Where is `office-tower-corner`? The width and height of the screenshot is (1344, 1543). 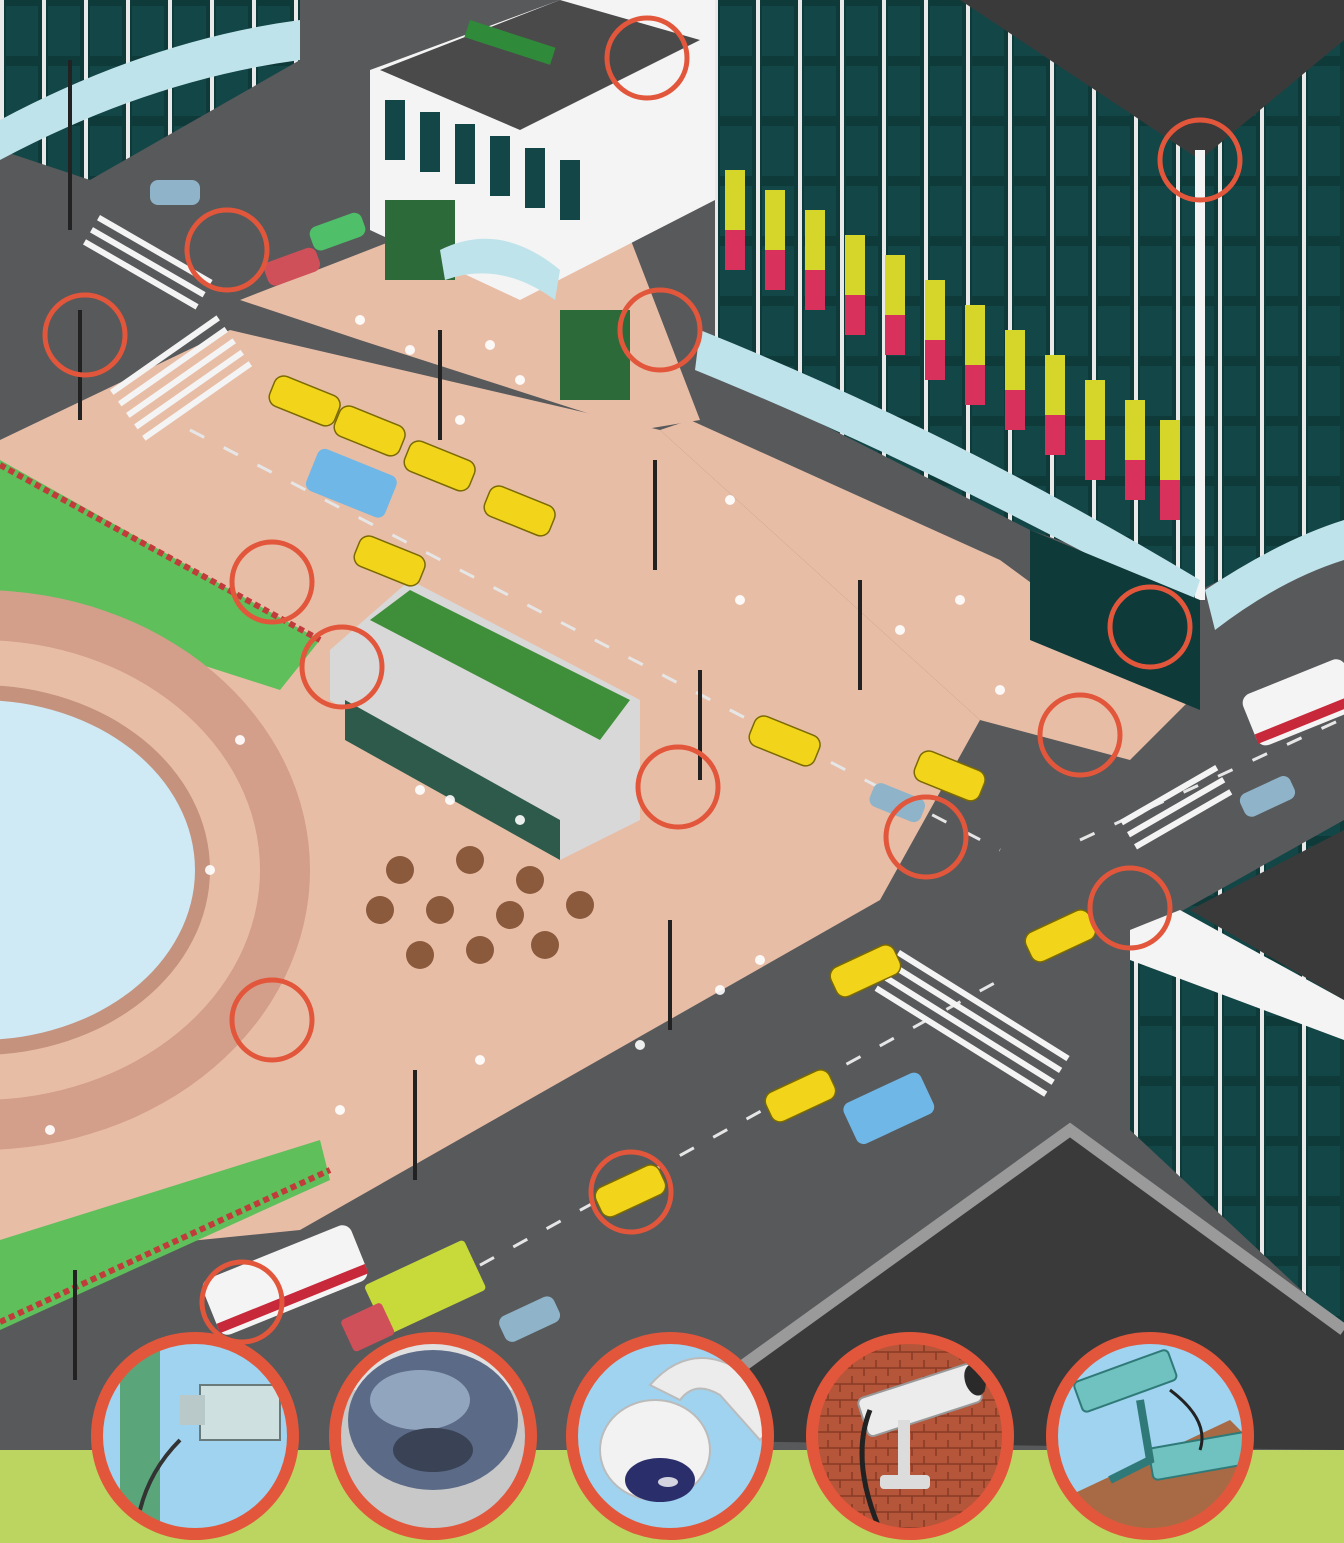
office-tower-corner is located at coordinates (1200, 375).